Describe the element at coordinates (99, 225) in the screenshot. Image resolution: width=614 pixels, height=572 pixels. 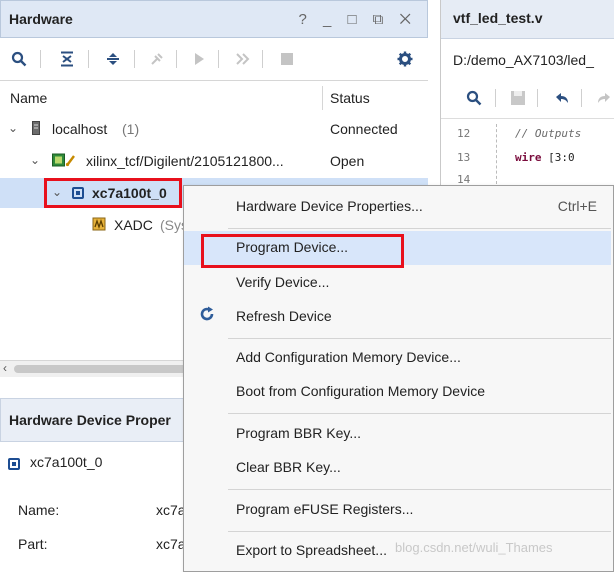
I see `xadc-icon` at that location.